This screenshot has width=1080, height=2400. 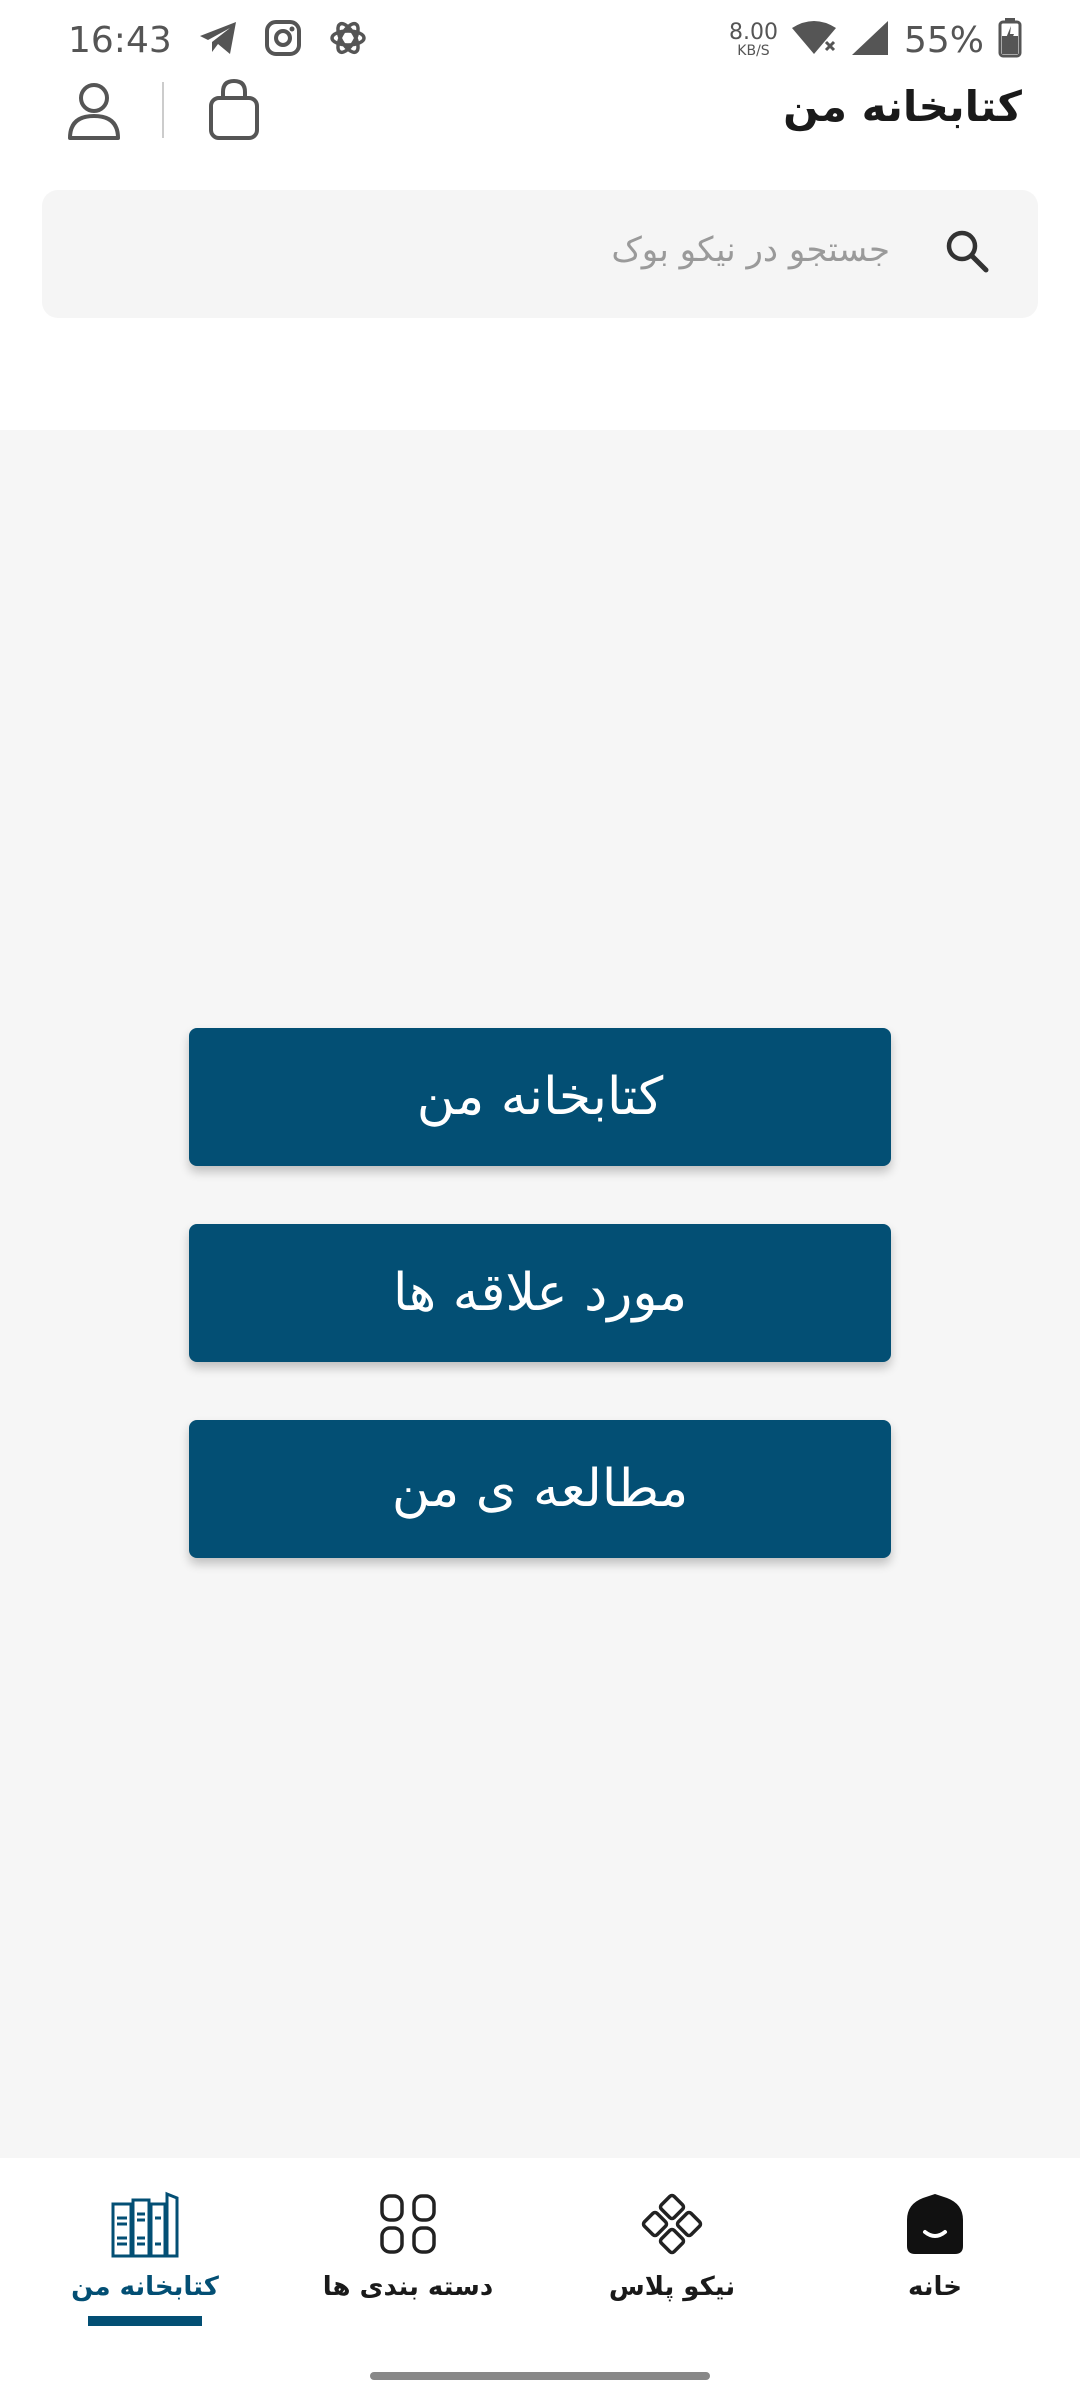 I want to click on nav-label-niko-plus: نیکو پلاس, so click(x=672, y=2287).